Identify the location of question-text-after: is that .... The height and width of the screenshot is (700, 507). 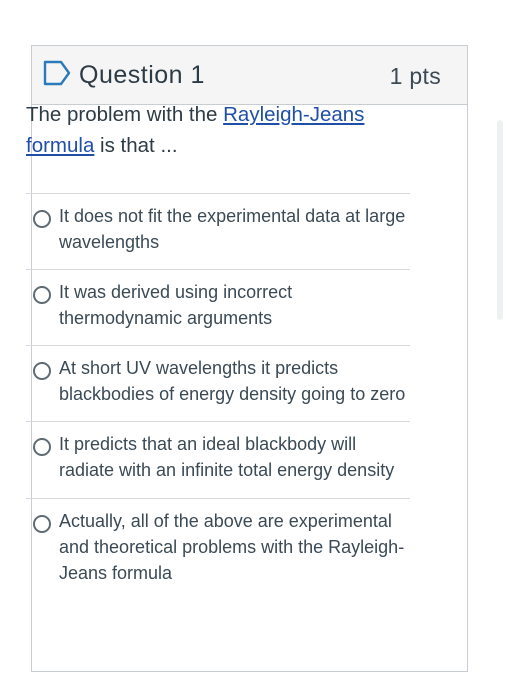
(136, 145).